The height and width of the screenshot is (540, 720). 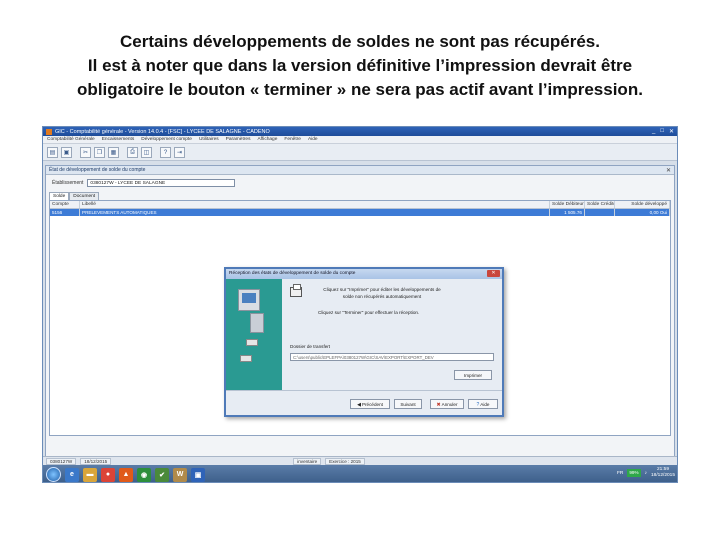 What do you see at coordinates (180, 474) in the screenshot?
I see `word-icon: W` at bounding box center [180, 474].